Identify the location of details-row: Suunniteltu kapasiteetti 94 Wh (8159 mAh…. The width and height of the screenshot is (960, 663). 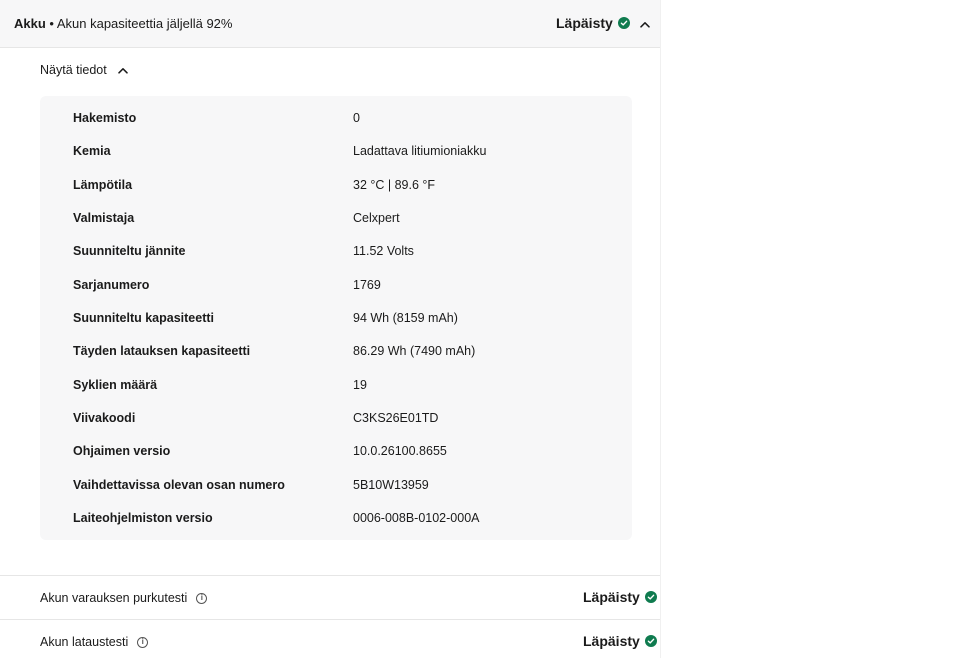
(336, 318).